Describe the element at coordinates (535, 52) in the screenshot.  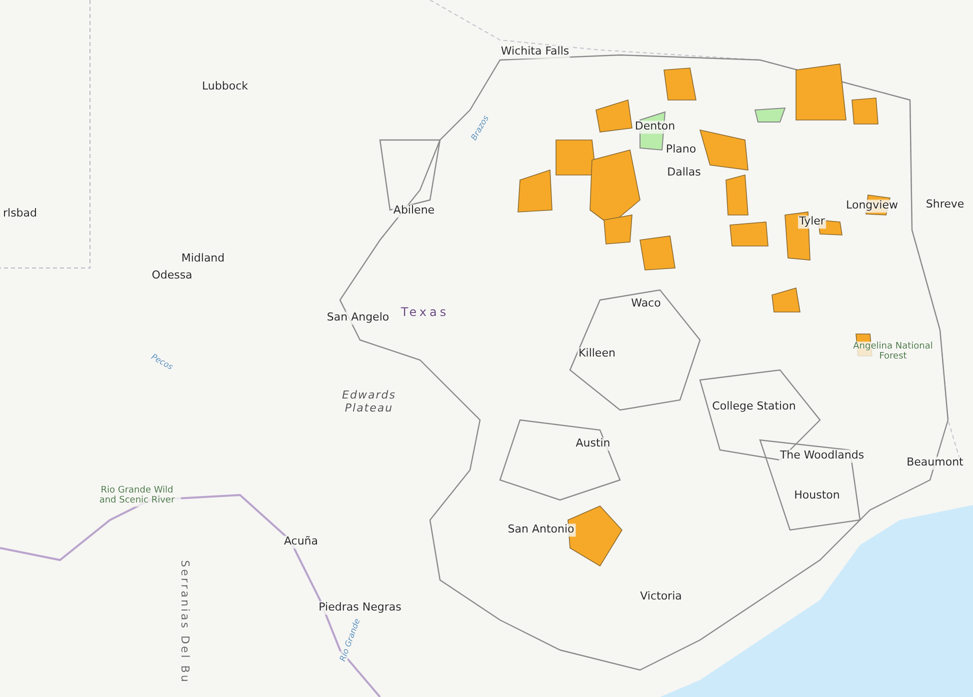
I see `city-label: Wichita Falls` at that location.